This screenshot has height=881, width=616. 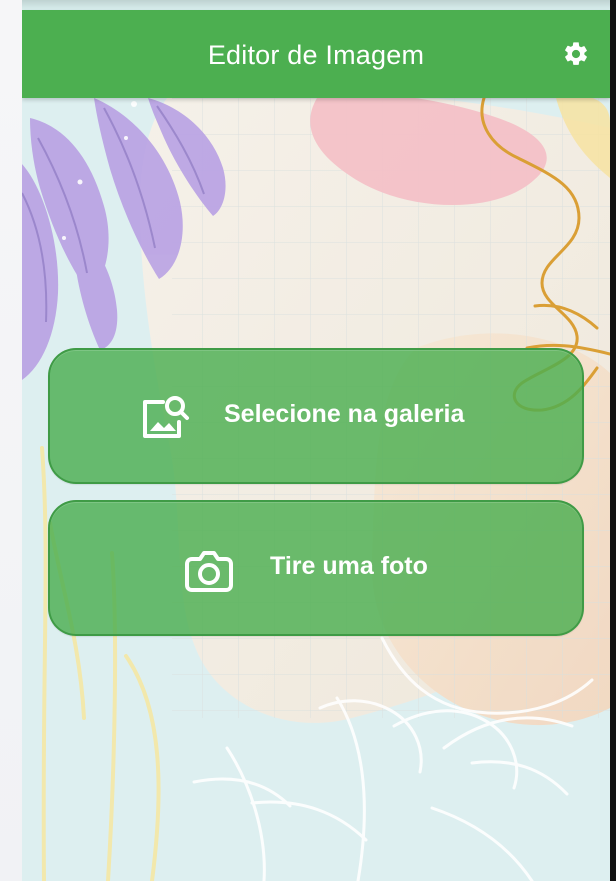 I want to click on select-gallery-button: Selecione na galeria, so click(x=316, y=416).